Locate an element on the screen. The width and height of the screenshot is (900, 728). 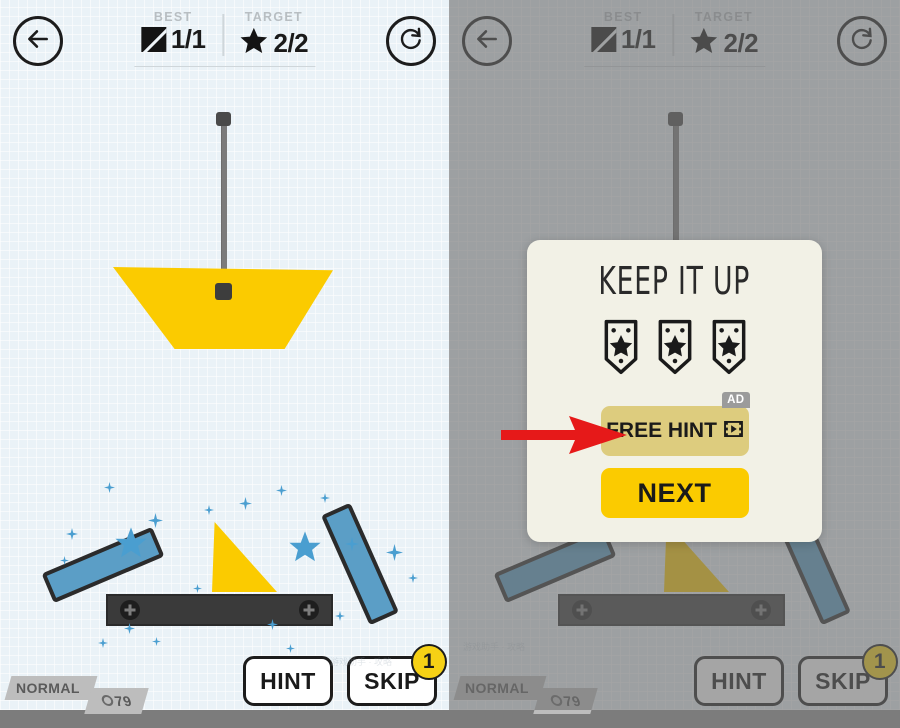
star-badges is located at coordinates (675, 349).